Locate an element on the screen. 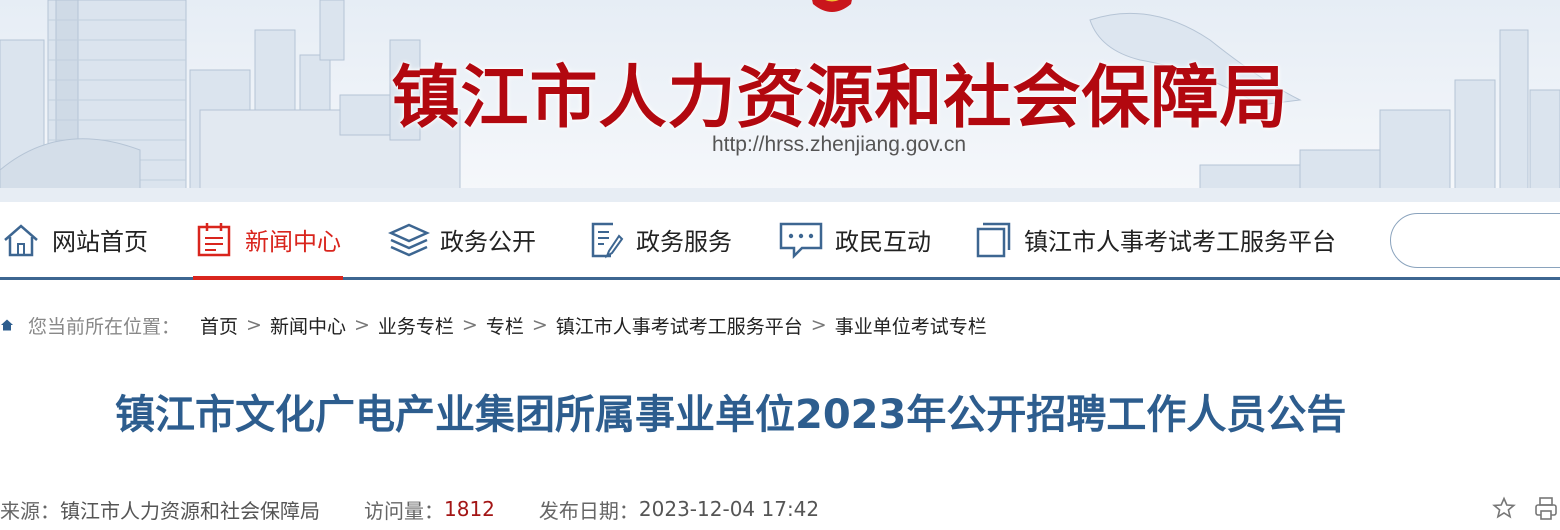 The height and width of the screenshot is (530, 1560). chat-icon is located at coordinates (801, 240).